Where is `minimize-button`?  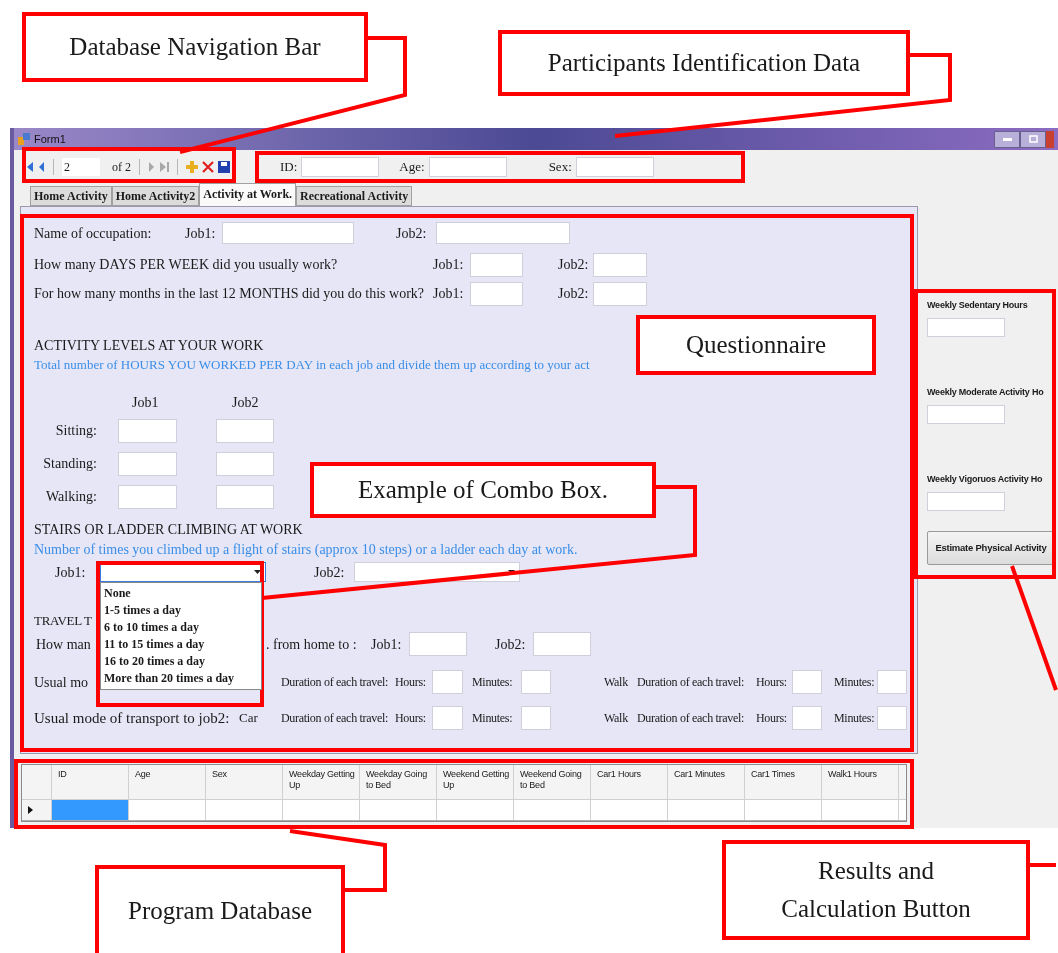 minimize-button is located at coordinates (1007, 139).